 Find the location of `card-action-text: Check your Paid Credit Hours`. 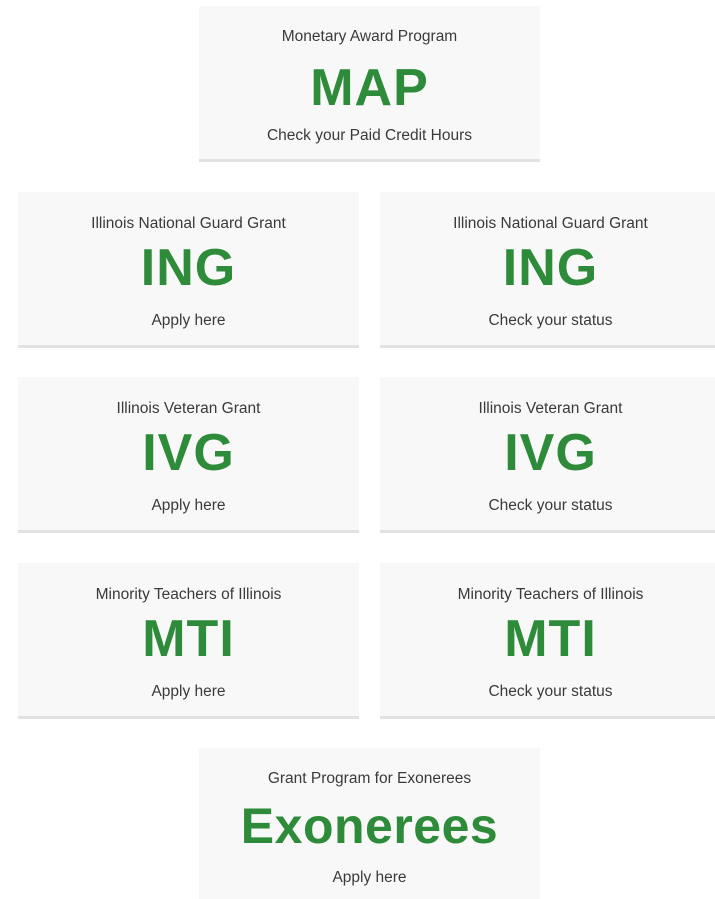

card-action-text: Check your Paid Credit Hours is located at coordinates (369, 135).